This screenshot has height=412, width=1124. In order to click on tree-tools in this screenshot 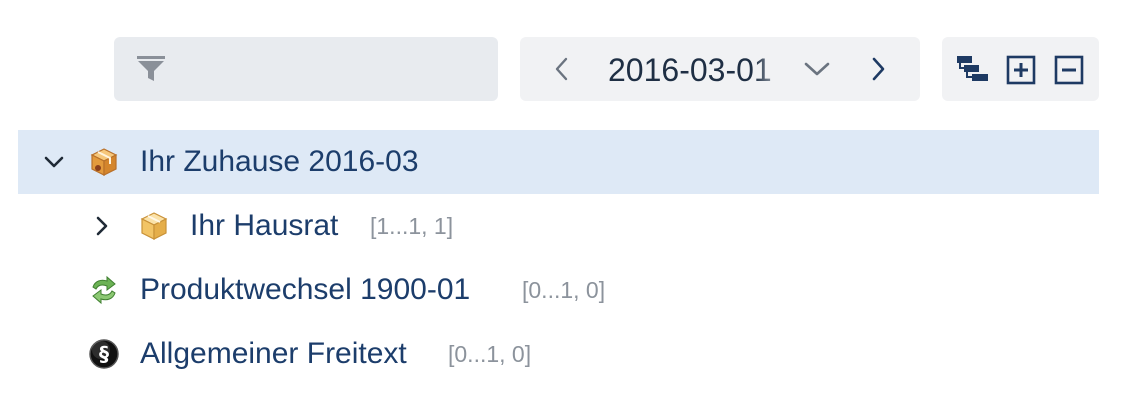, I will do `click(1020, 69)`.